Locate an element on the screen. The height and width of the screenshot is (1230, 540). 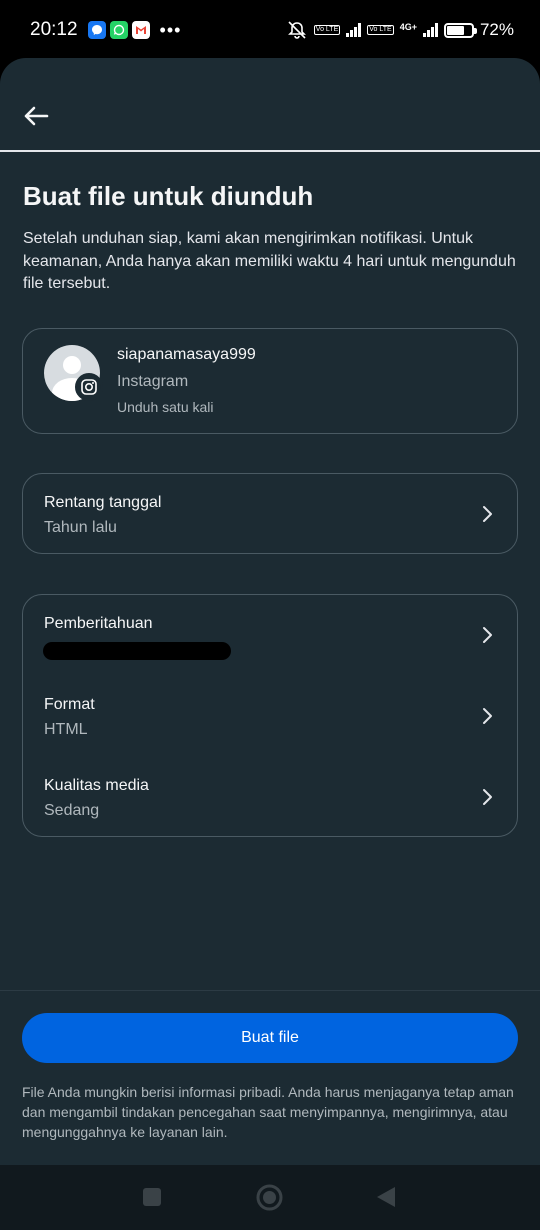
status-time: 20:12 is located at coordinates (54, 29).